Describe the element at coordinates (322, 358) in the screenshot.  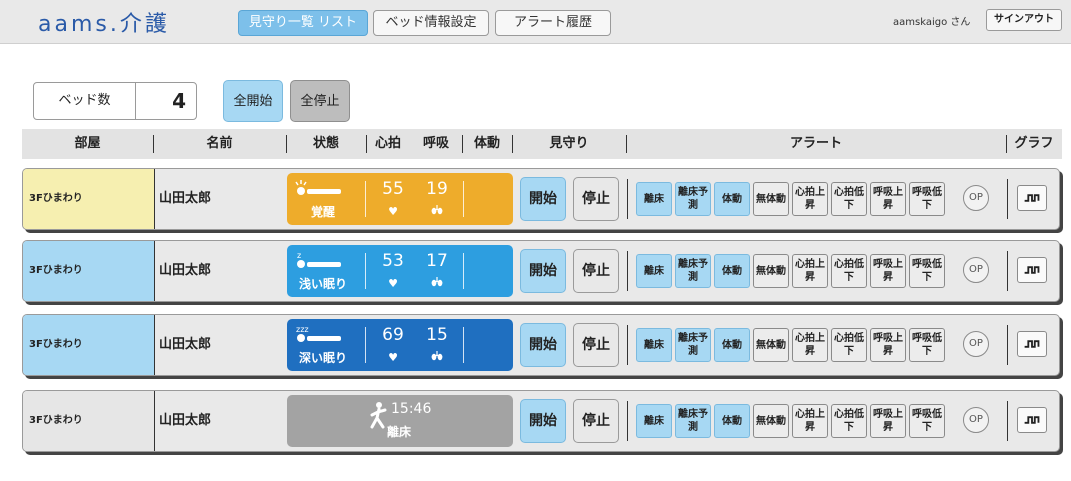
I see `status-label: 深い眠り` at that location.